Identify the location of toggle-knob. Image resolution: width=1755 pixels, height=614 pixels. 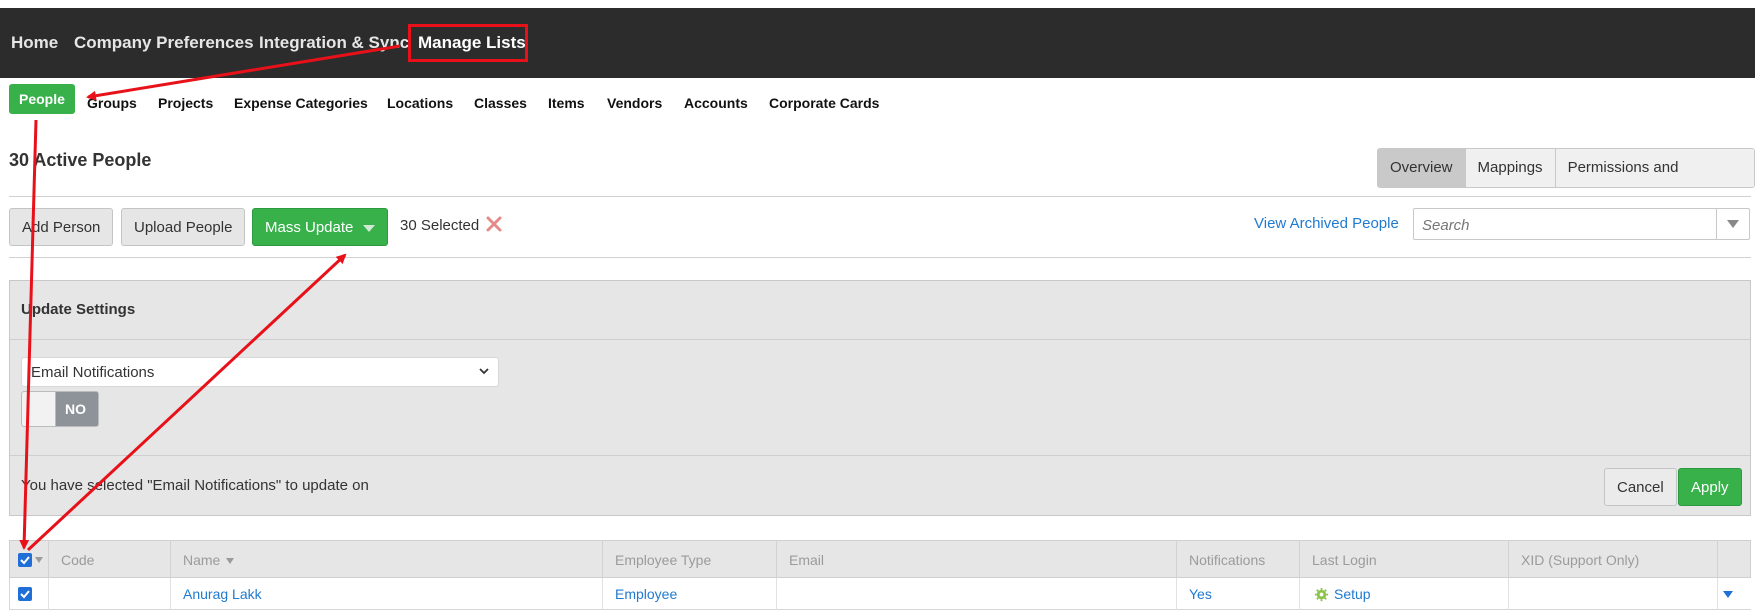
(39, 409).